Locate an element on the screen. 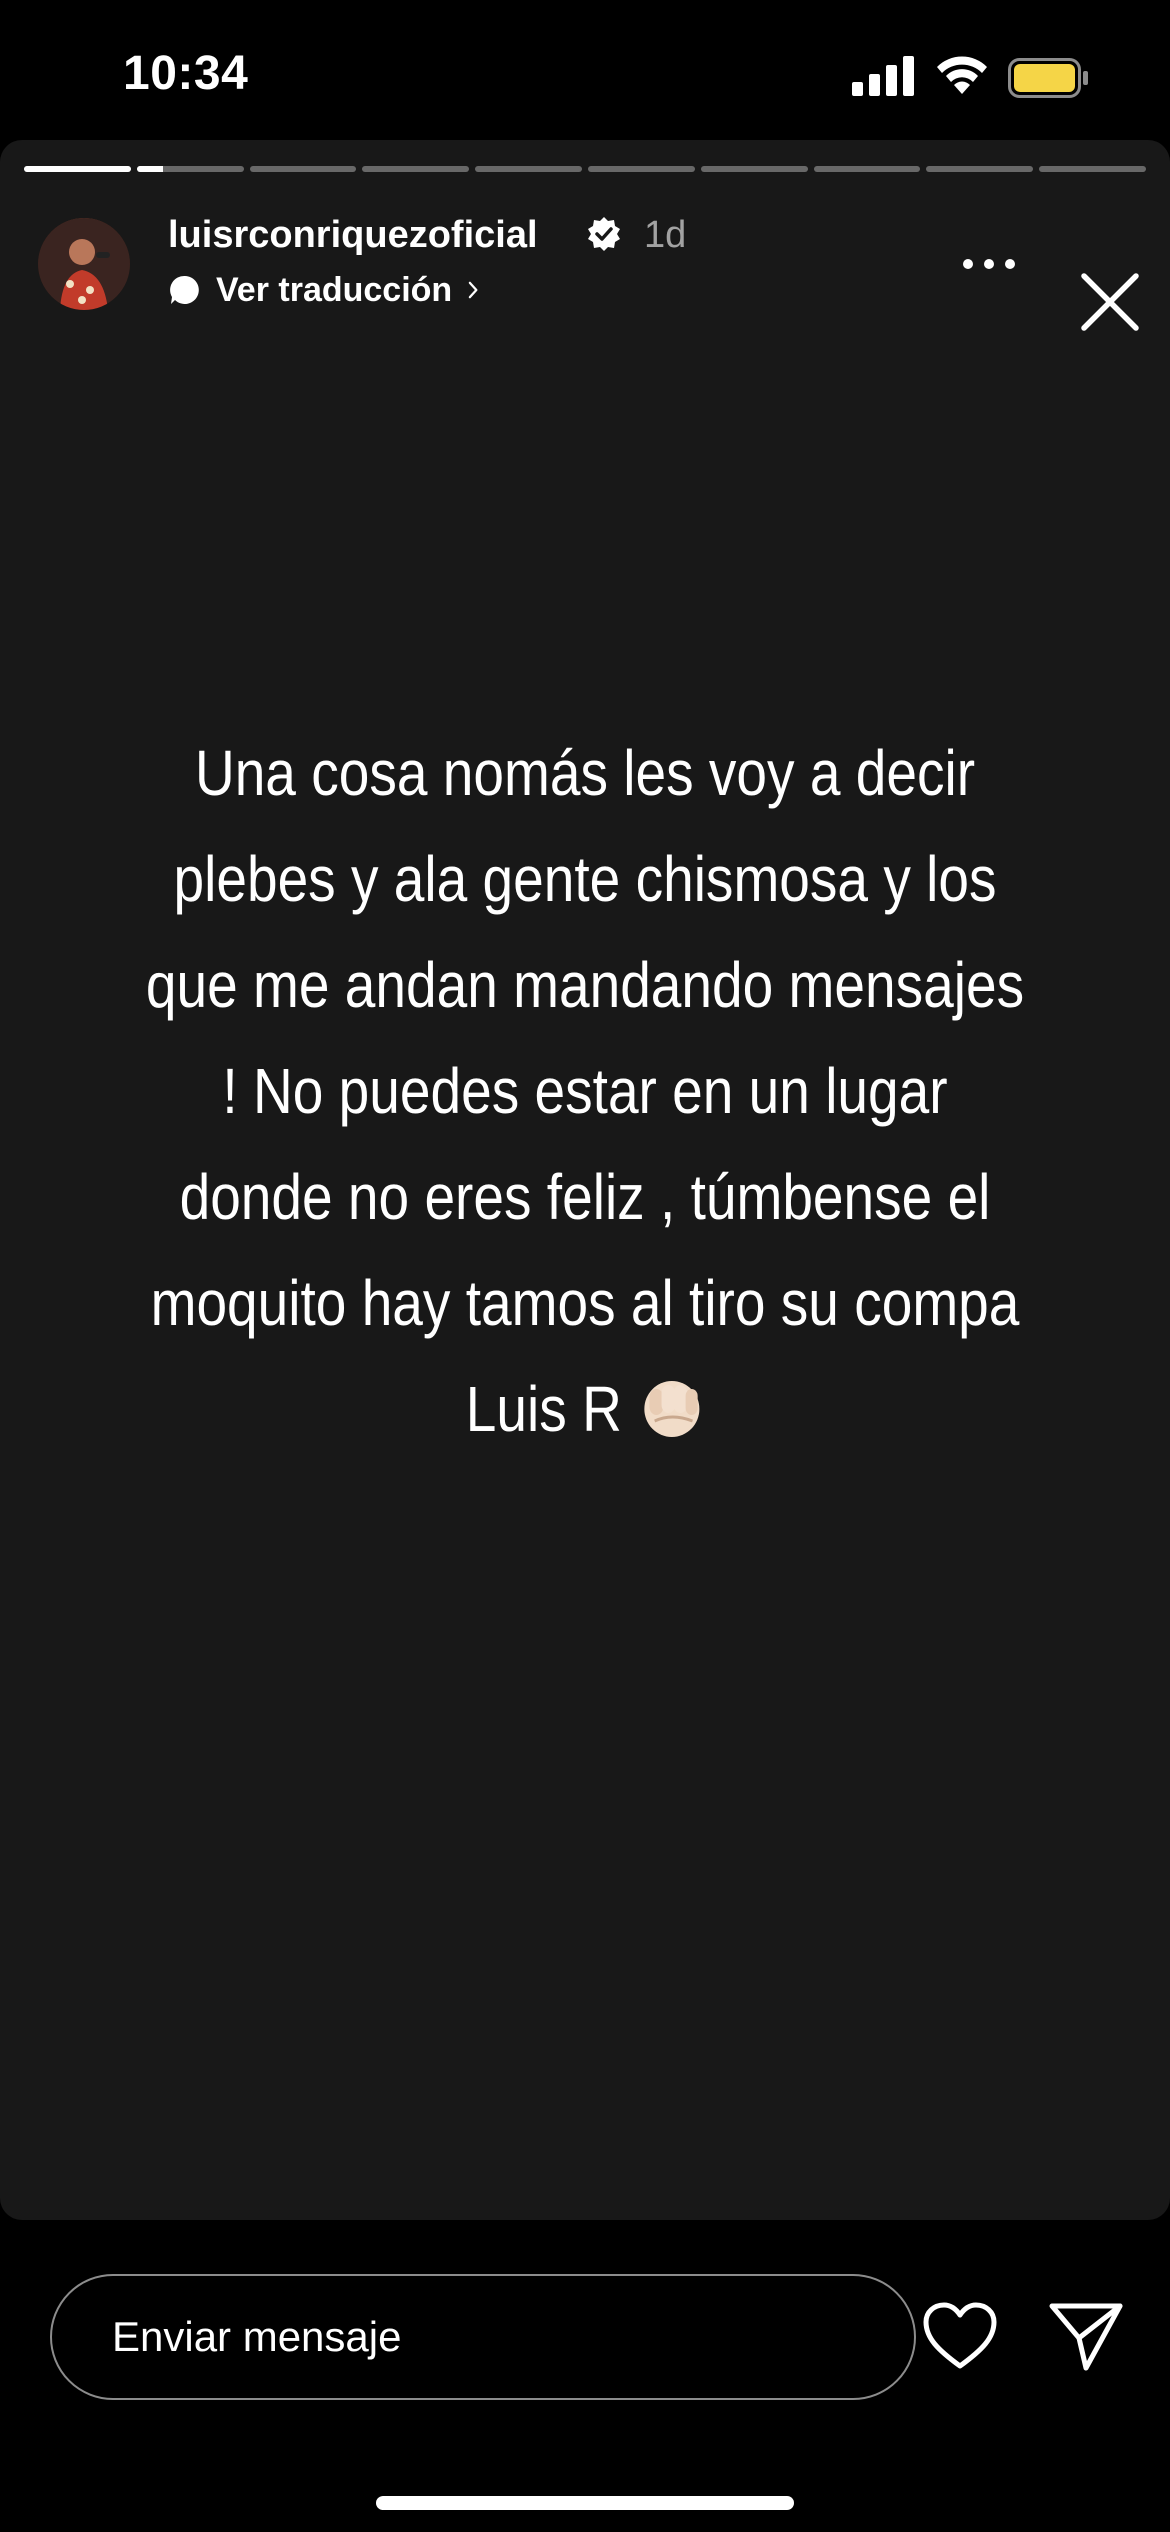  wifi-icon is located at coordinates (962, 75).